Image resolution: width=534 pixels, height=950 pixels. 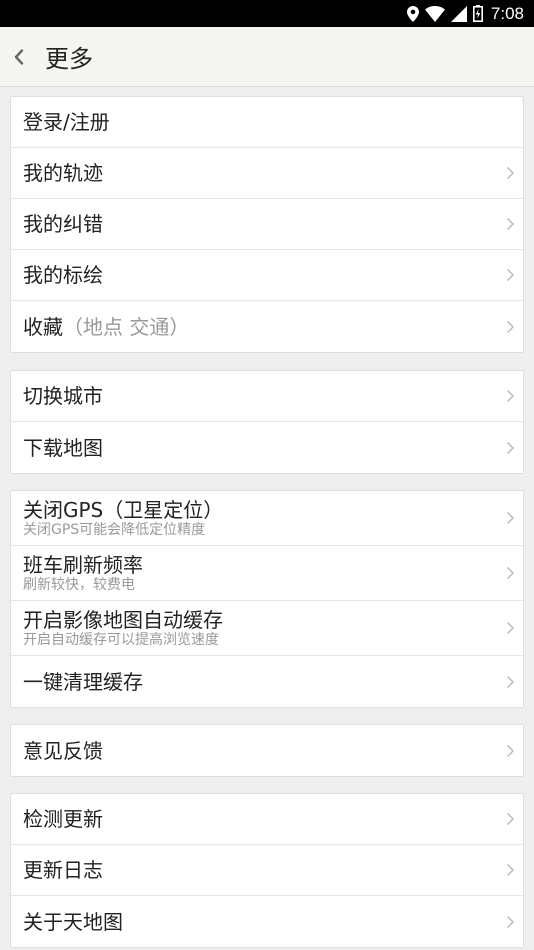 What do you see at coordinates (123, 620) in the screenshot?
I see `item-title: 开启影像地图自动缓存` at bounding box center [123, 620].